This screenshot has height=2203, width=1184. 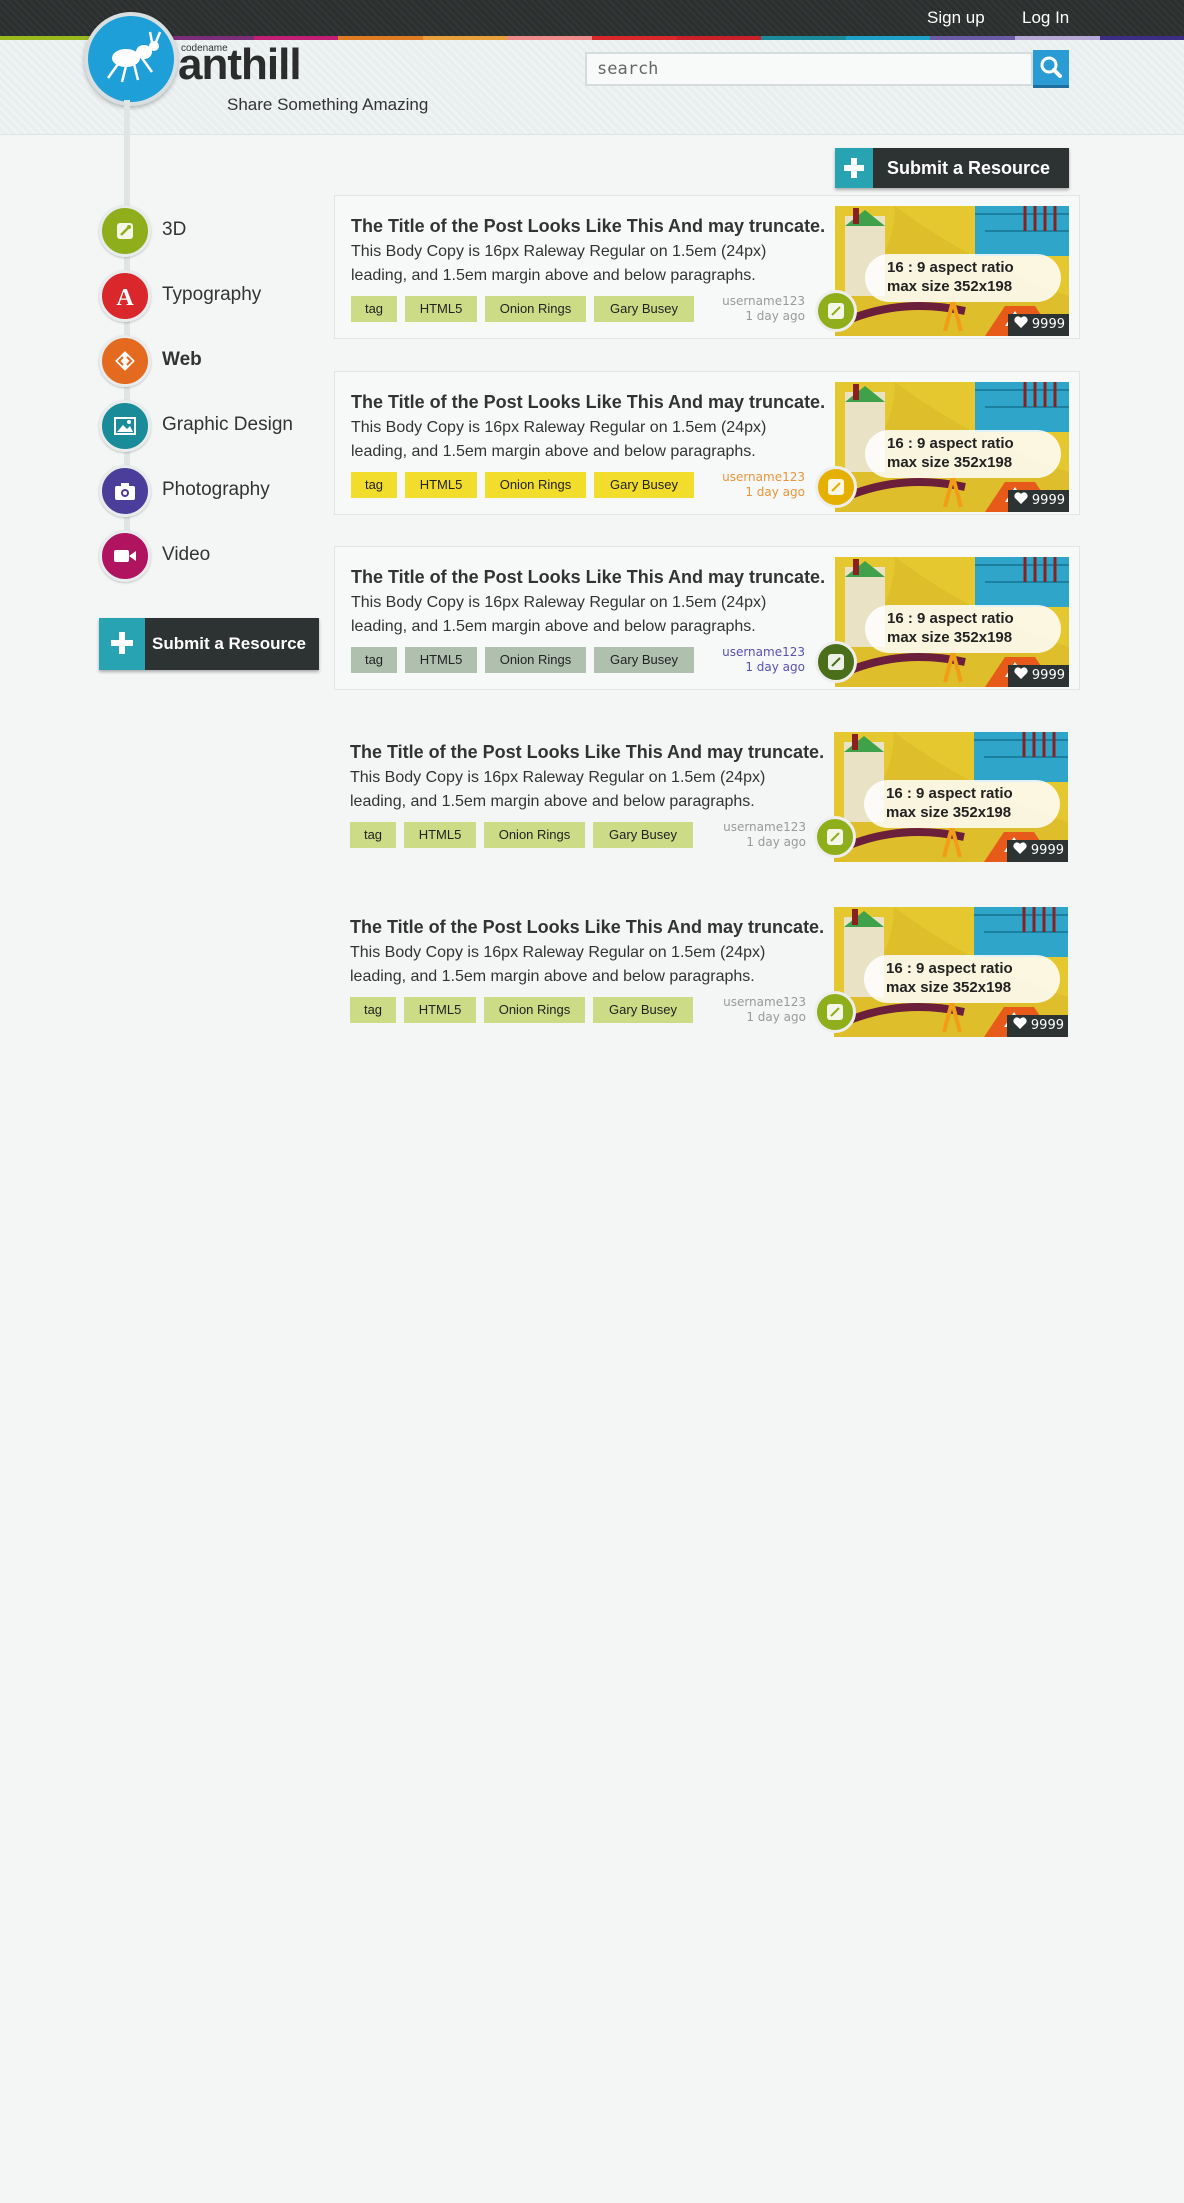 I want to click on sidebar-item-label: Graphic Design, so click(x=227, y=424).